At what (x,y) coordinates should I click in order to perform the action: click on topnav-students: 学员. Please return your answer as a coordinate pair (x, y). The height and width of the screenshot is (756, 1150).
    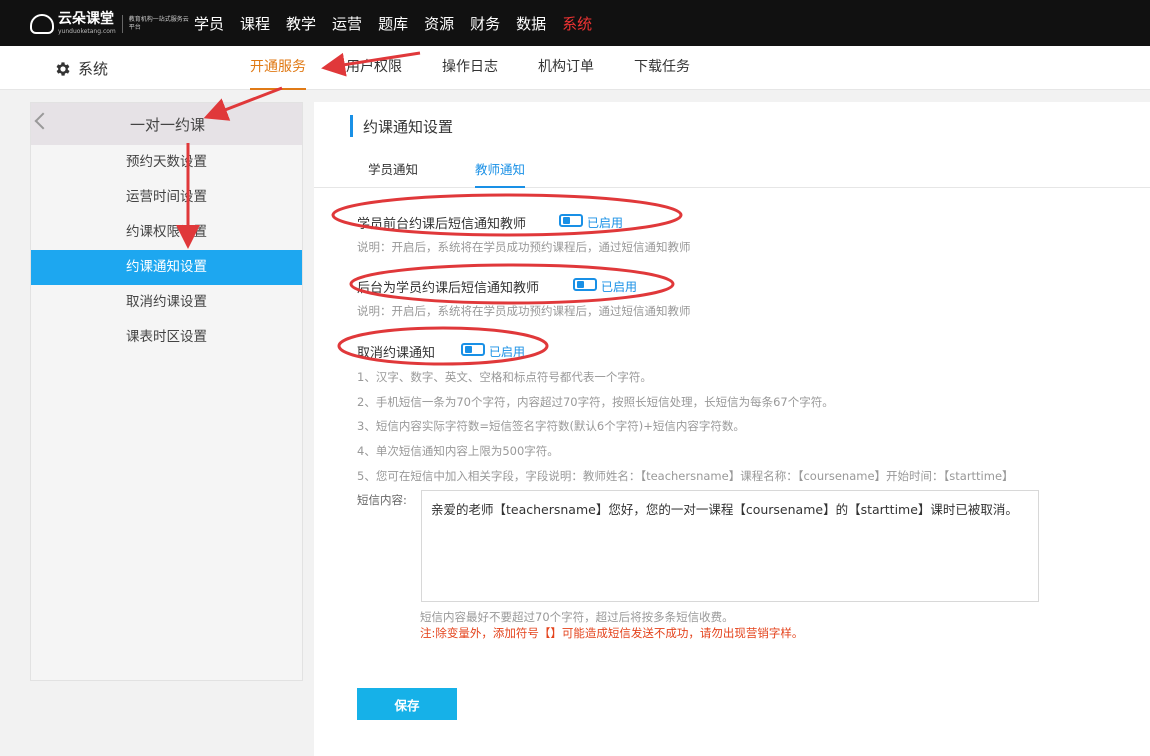
    Looking at the image, I should click on (209, 23).